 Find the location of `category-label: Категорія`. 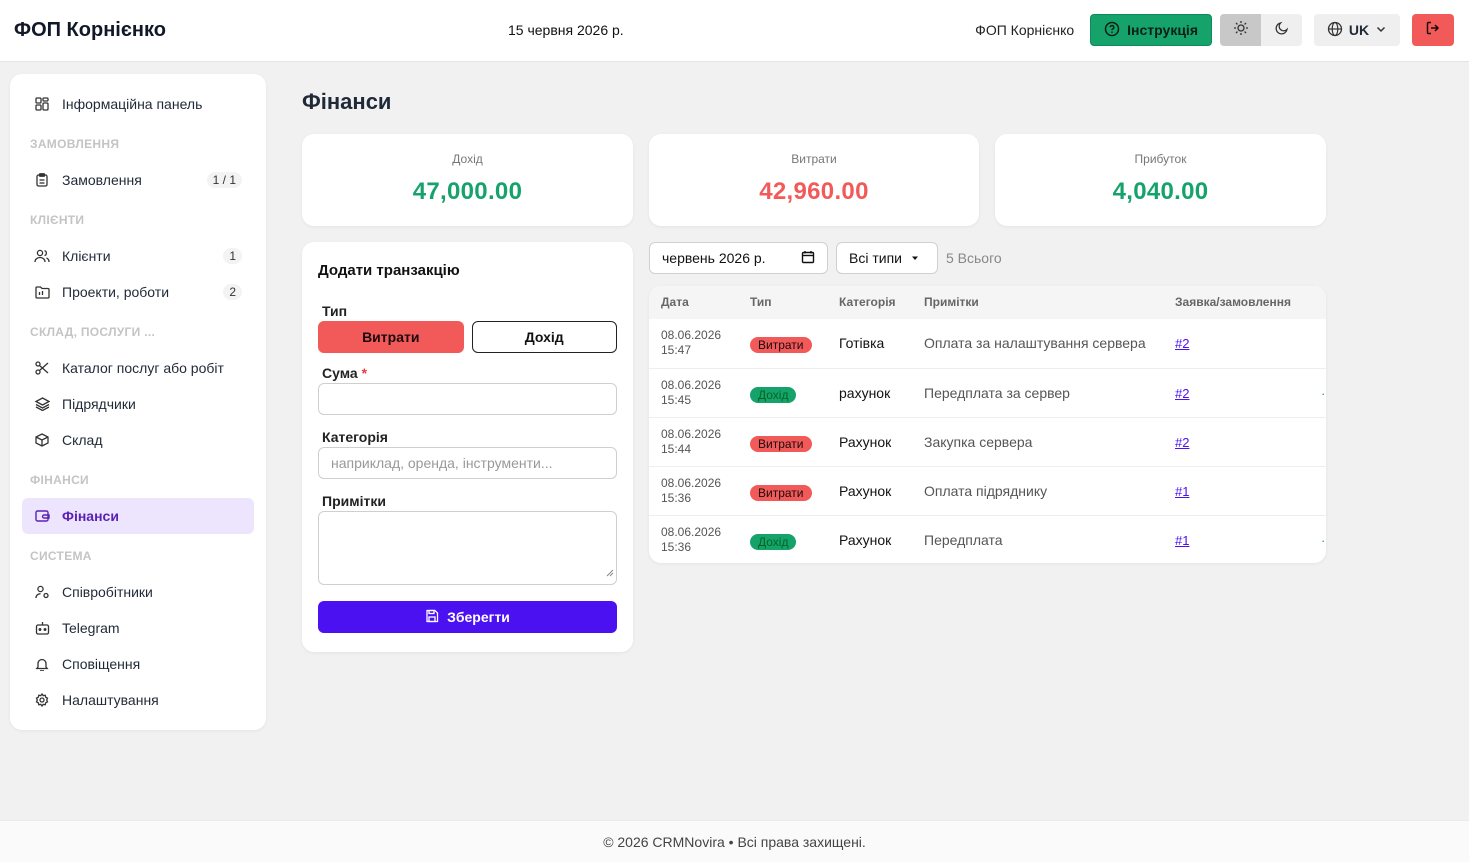

category-label: Категорія is located at coordinates (355, 437).